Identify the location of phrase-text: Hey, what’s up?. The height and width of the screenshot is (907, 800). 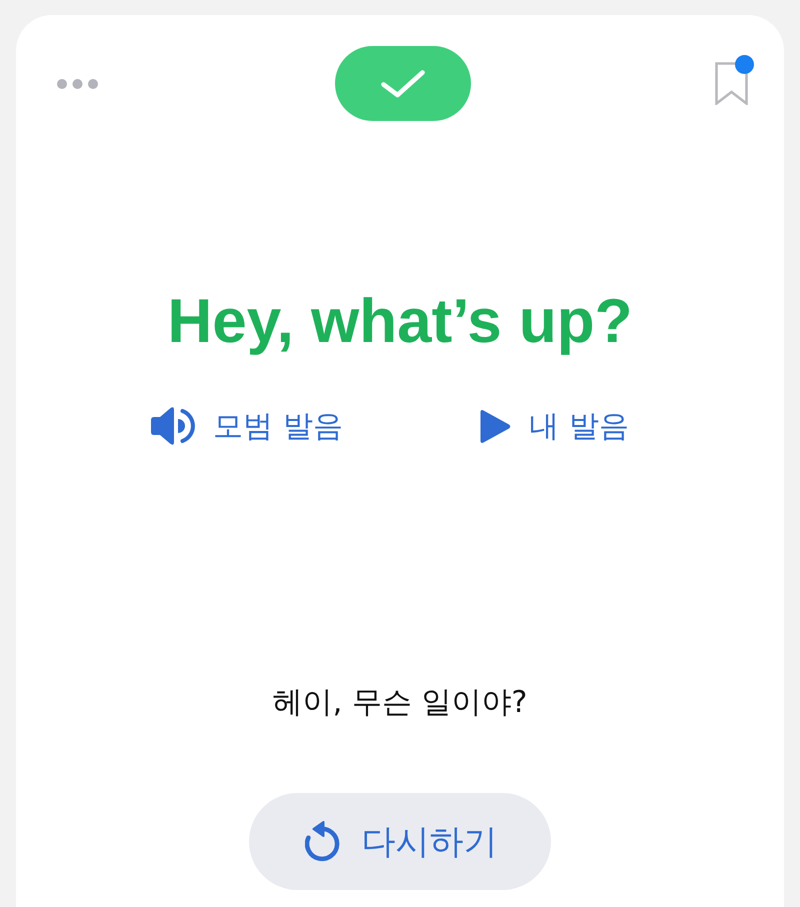
(400, 322).